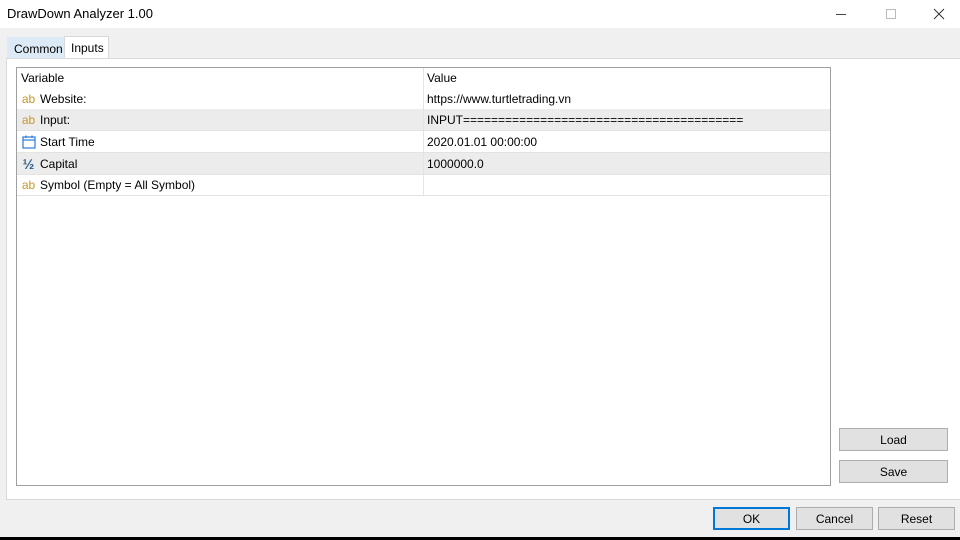  Describe the element at coordinates (28, 163) in the screenshot. I see `fraction-icon: ½` at that location.